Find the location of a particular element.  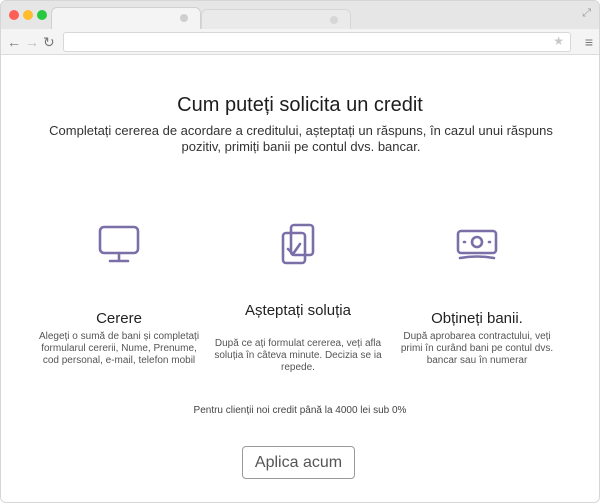

minimize-window-button is located at coordinates (28, 15).